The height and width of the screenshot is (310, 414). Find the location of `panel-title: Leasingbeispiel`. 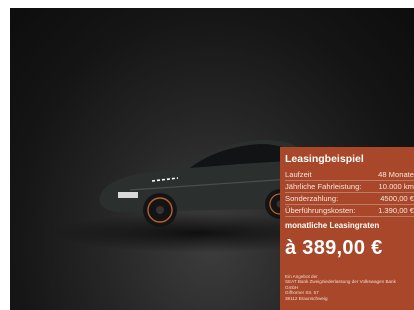

panel-title: Leasingbeispiel is located at coordinates (324, 159).